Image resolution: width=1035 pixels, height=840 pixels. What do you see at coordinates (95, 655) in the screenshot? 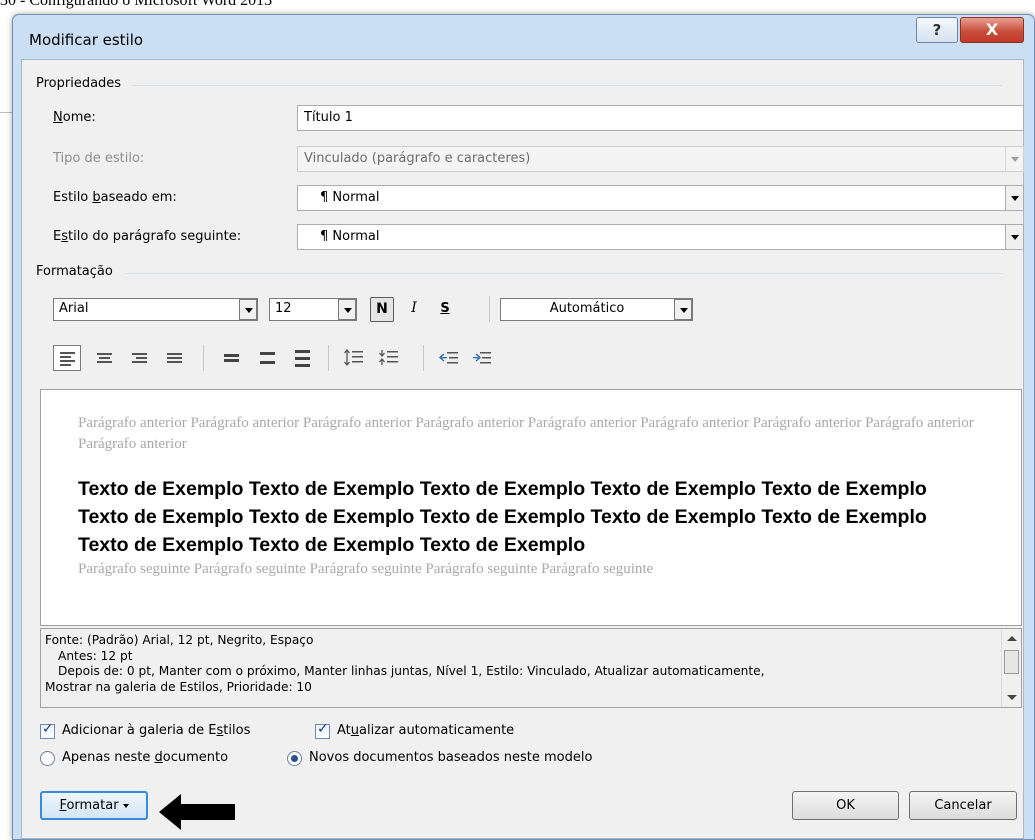
I see `description-line: Antes: 12 pt` at bounding box center [95, 655].